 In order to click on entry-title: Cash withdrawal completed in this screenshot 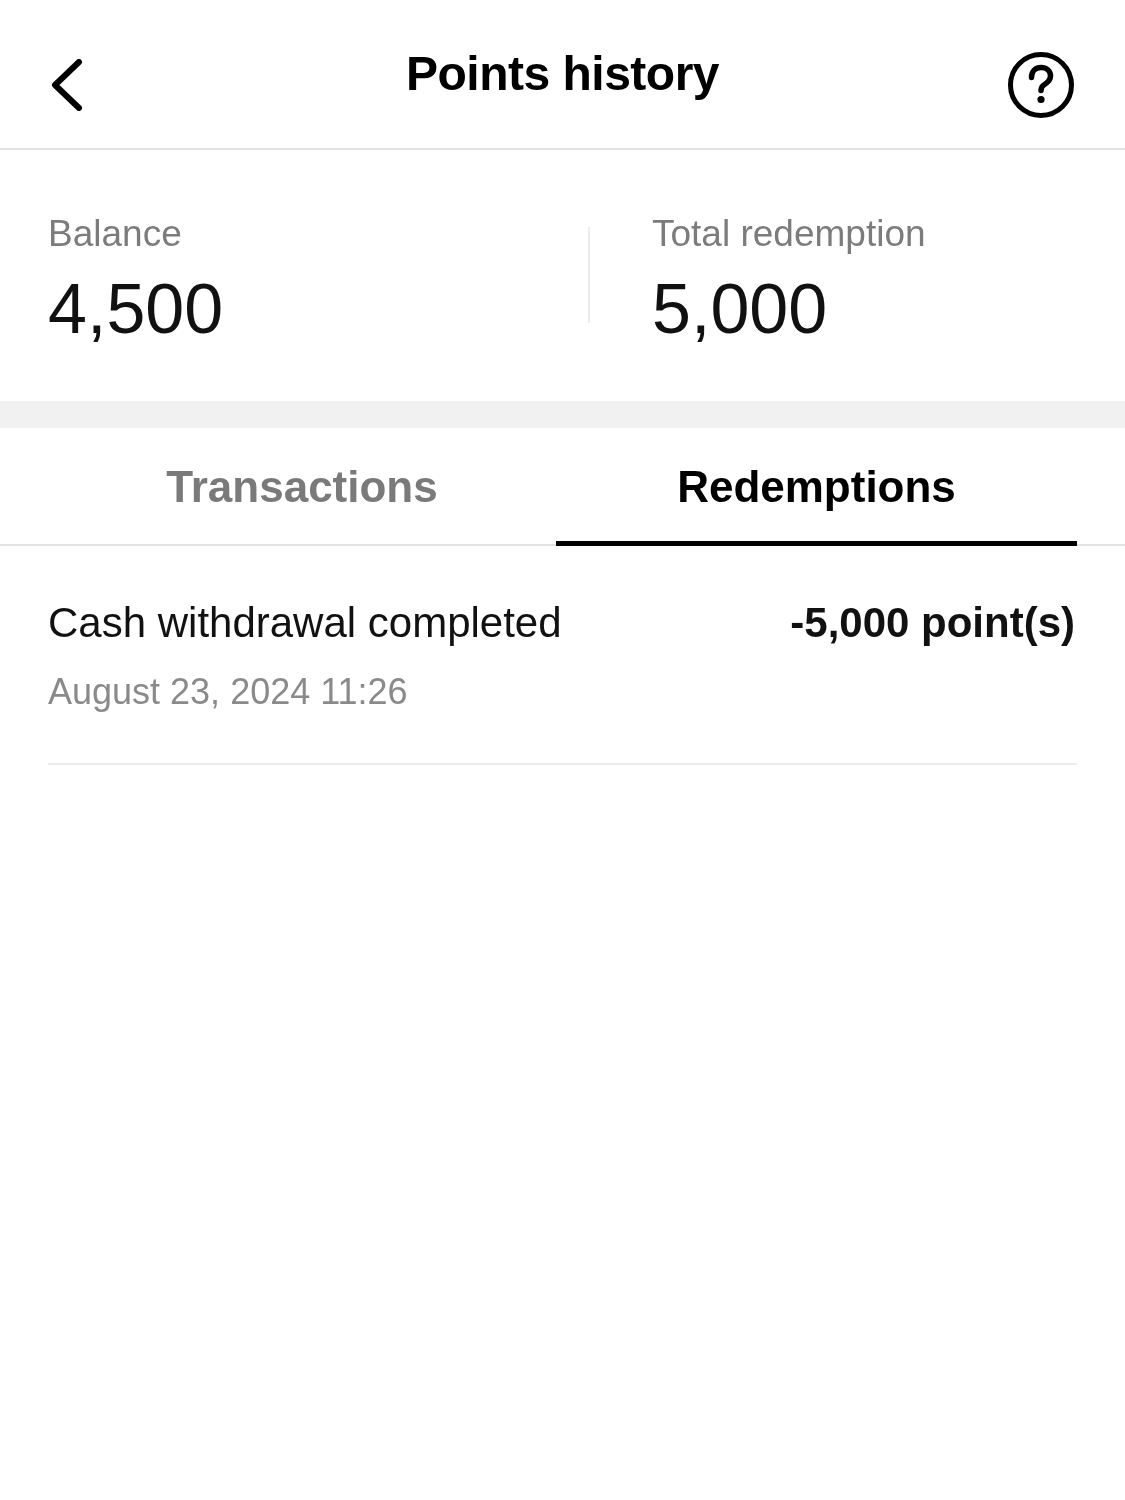, I will do `click(305, 623)`.